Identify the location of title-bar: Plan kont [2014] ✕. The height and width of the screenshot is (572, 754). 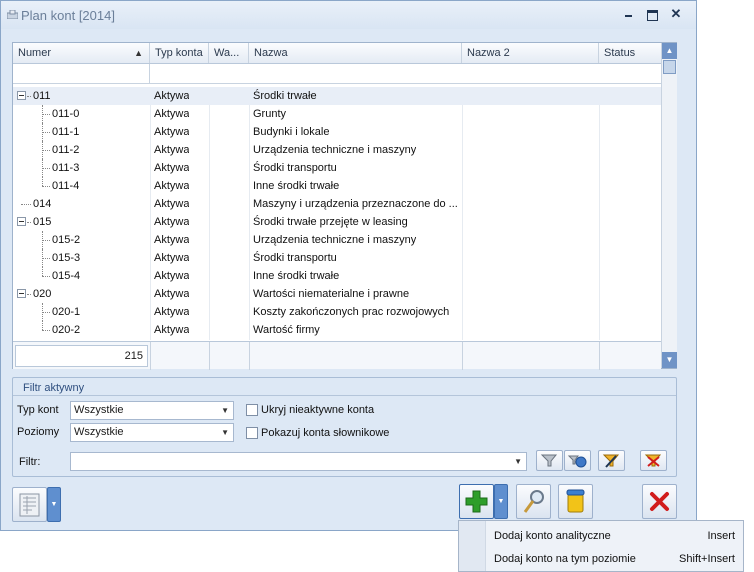
(348, 15).